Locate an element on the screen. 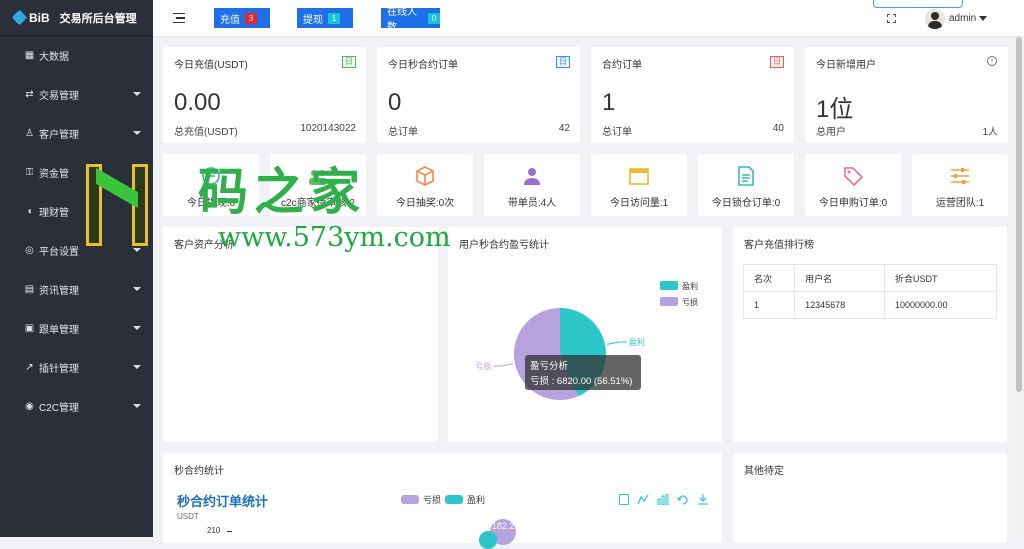 The width and height of the screenshot is (1024, 549). sidebar-item-4: ◖ 理财管 is located at coordinates (76, 211).